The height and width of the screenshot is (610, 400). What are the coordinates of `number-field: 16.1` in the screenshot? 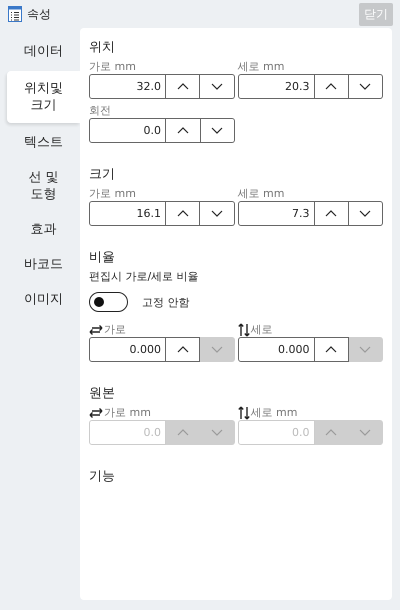 It's located at (127, 213).